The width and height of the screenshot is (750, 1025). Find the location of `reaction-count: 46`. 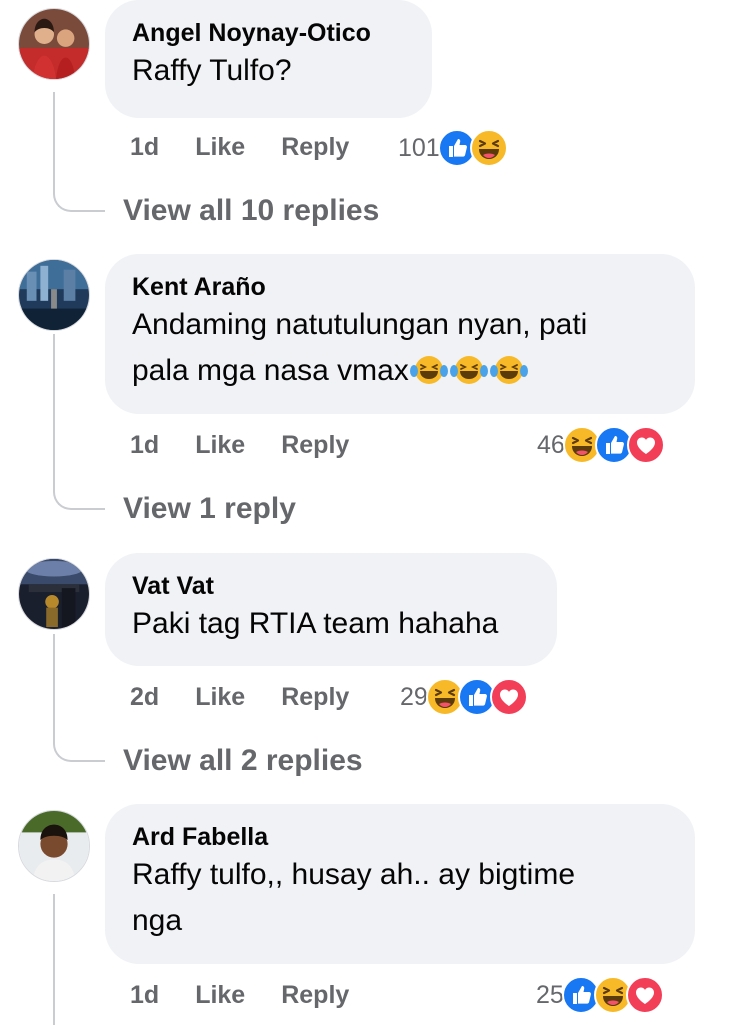

reaction-count: 46 is located at coordinates (551, 444).